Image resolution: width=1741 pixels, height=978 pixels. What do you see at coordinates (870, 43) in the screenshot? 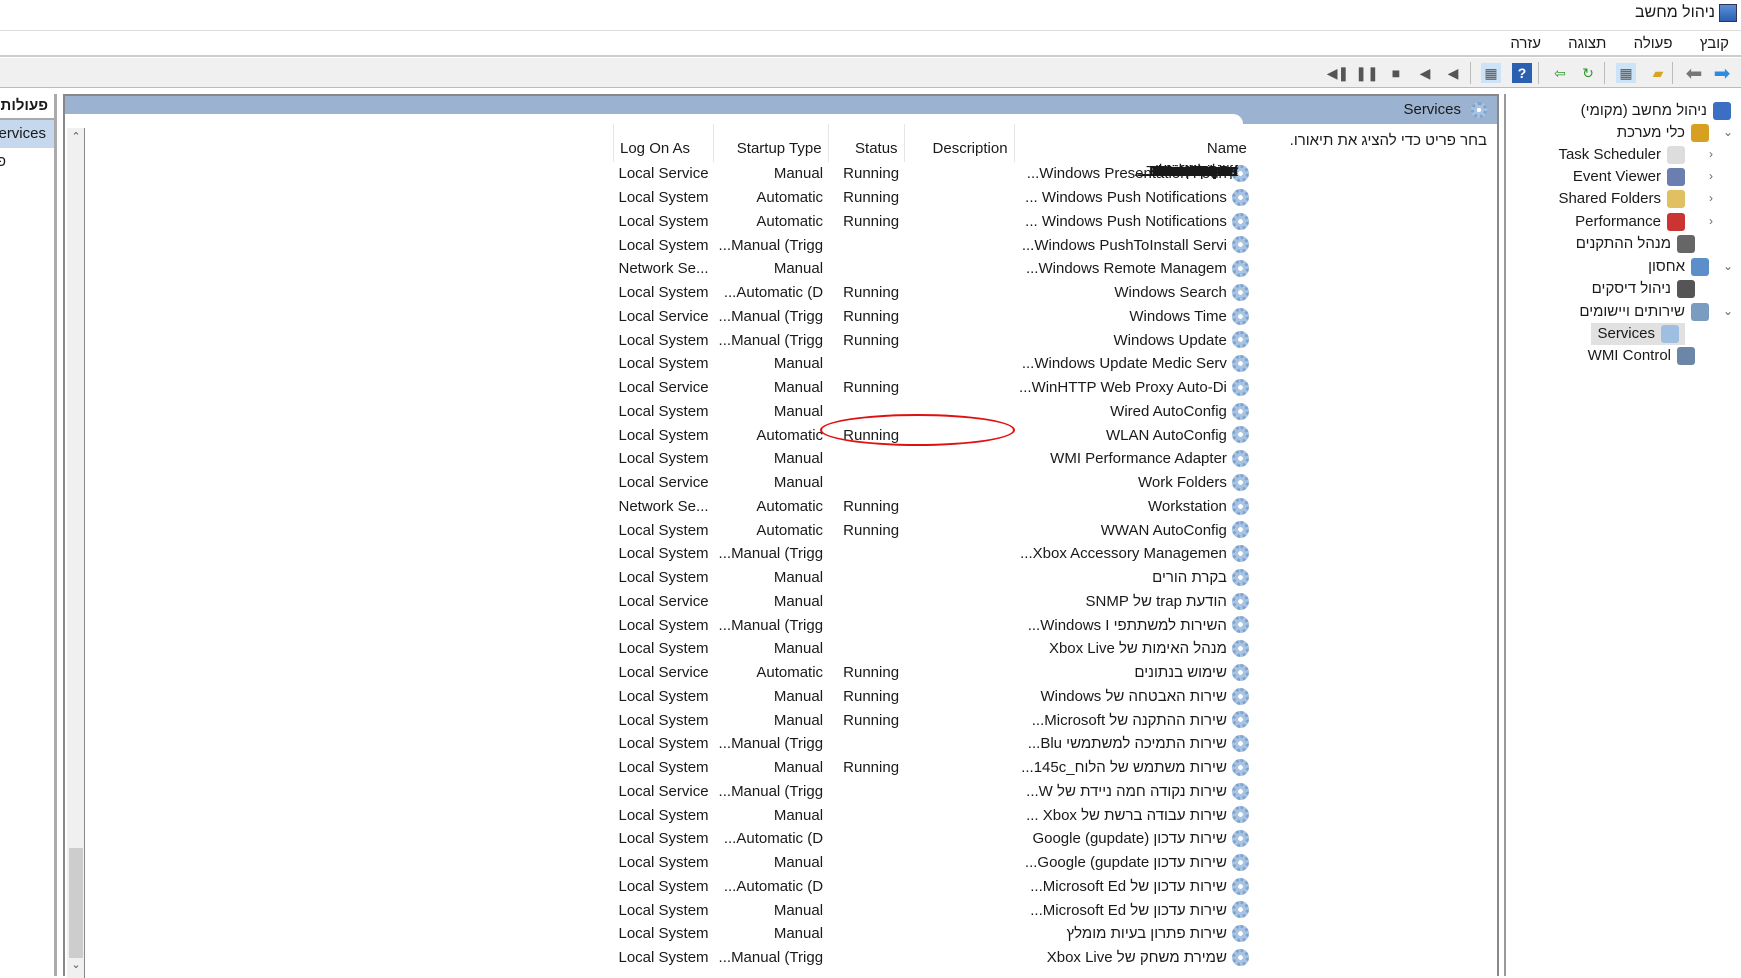
I see `menu-bar: קובץ פעולה תצוגה עזרה` at bounding box center [870, 43].